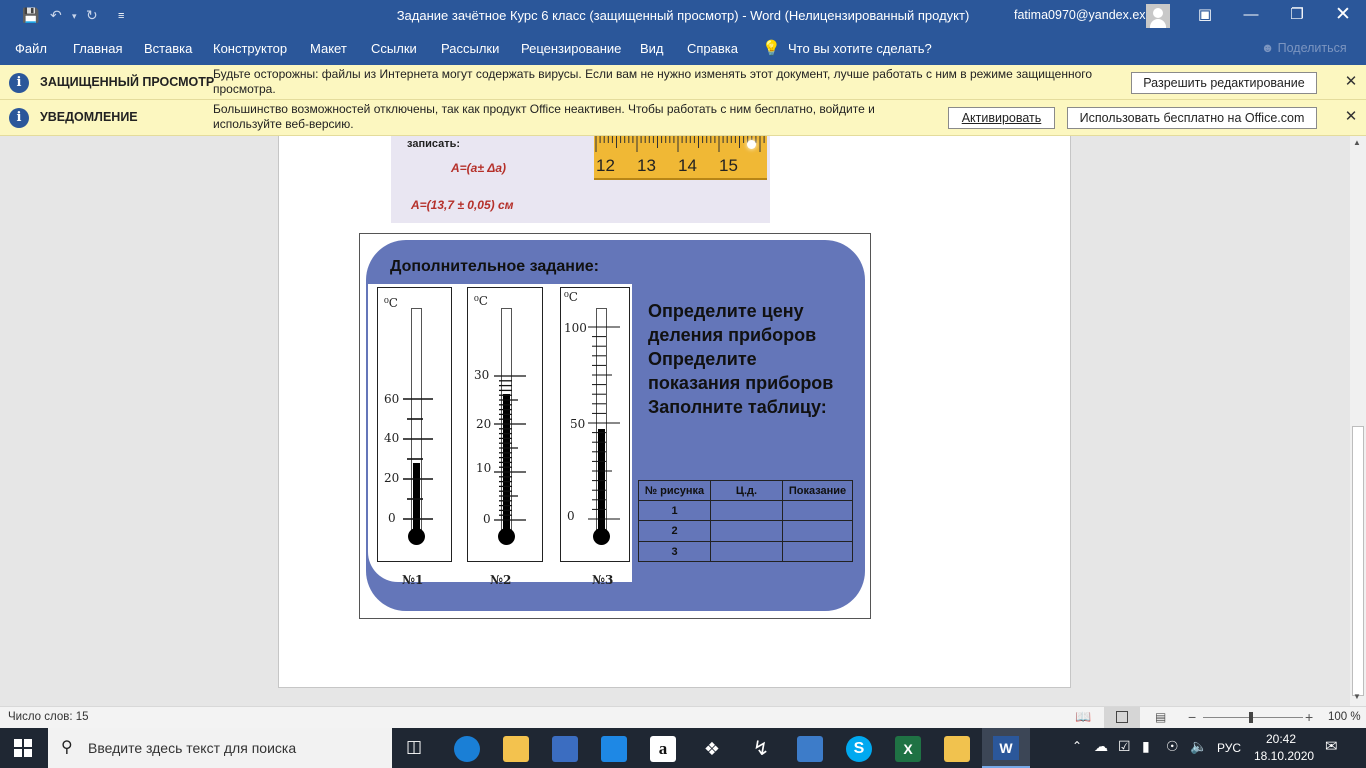 The height and width of the screenshot is (768, 1366). What do you see at coordinates (1351, 117) in the screenshot?
I see `close-notice-bar-icon: ✕` at bounding box center [1351, 117].